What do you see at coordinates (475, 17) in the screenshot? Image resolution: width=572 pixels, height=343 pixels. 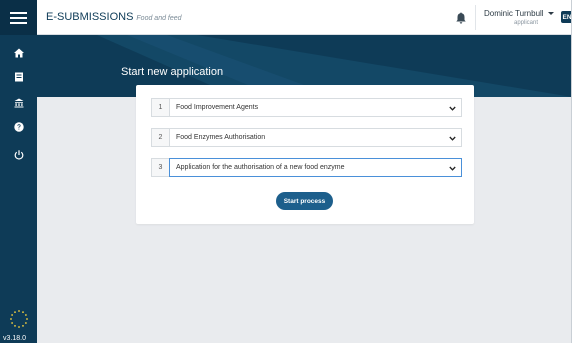 I see `header-divider` at bounding box center [475, 17].